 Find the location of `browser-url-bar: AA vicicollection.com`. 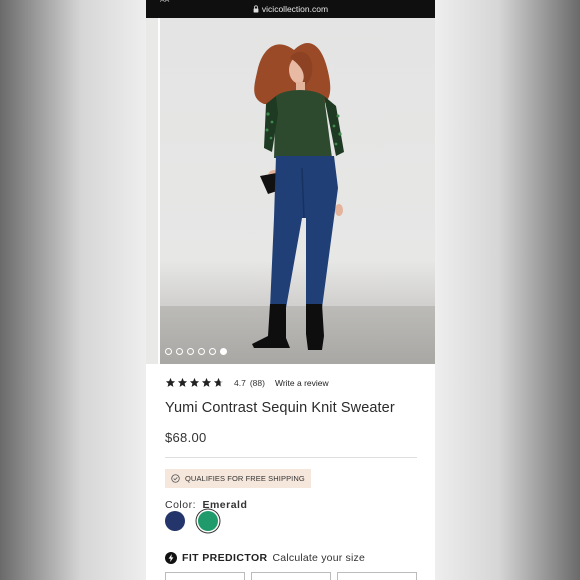

browser-url-bar: AA vicicollection.com is located at coordinates (290, 9).